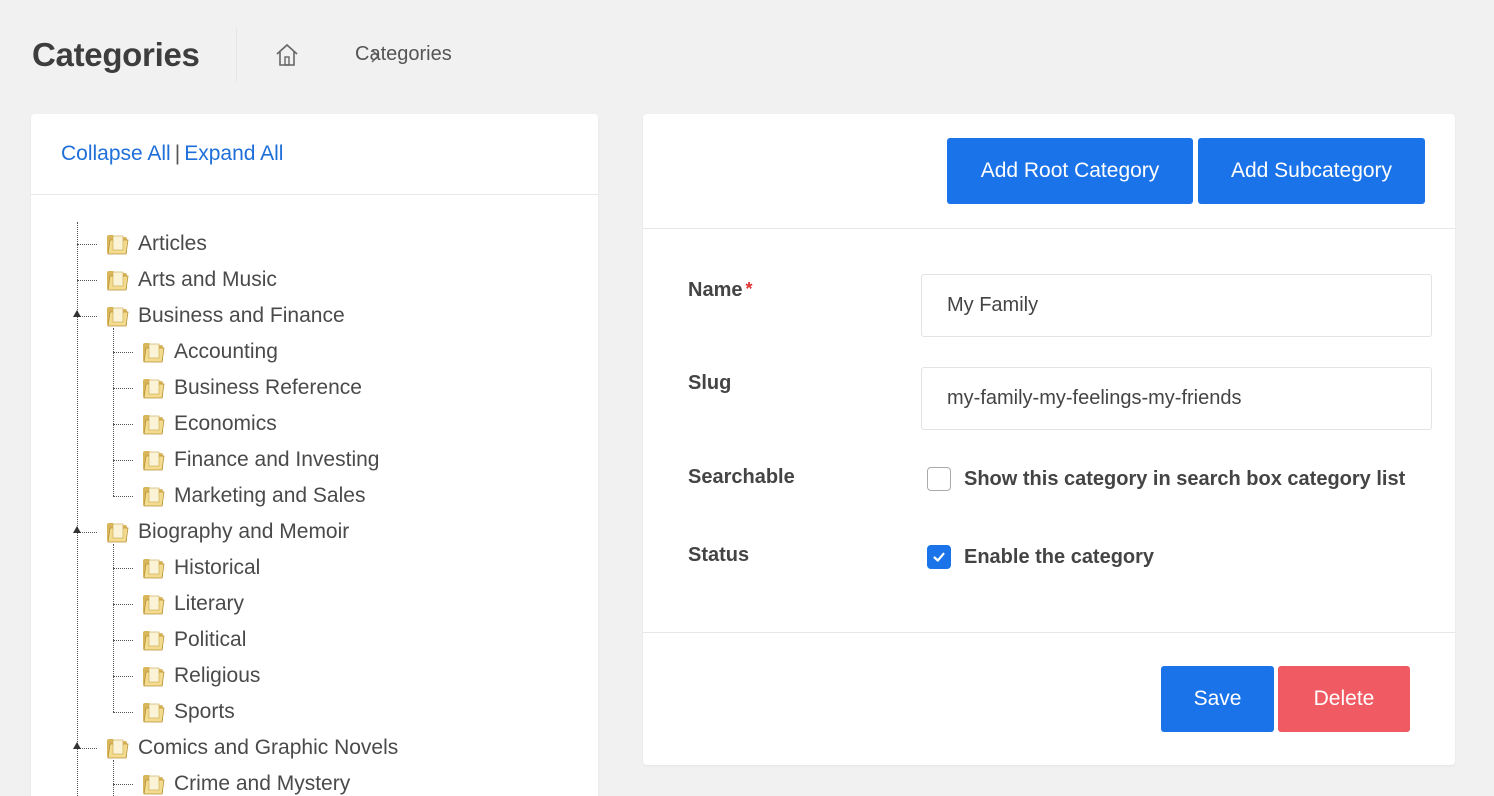  I want to click on tree-subitem: Historical, so click(200, 568).